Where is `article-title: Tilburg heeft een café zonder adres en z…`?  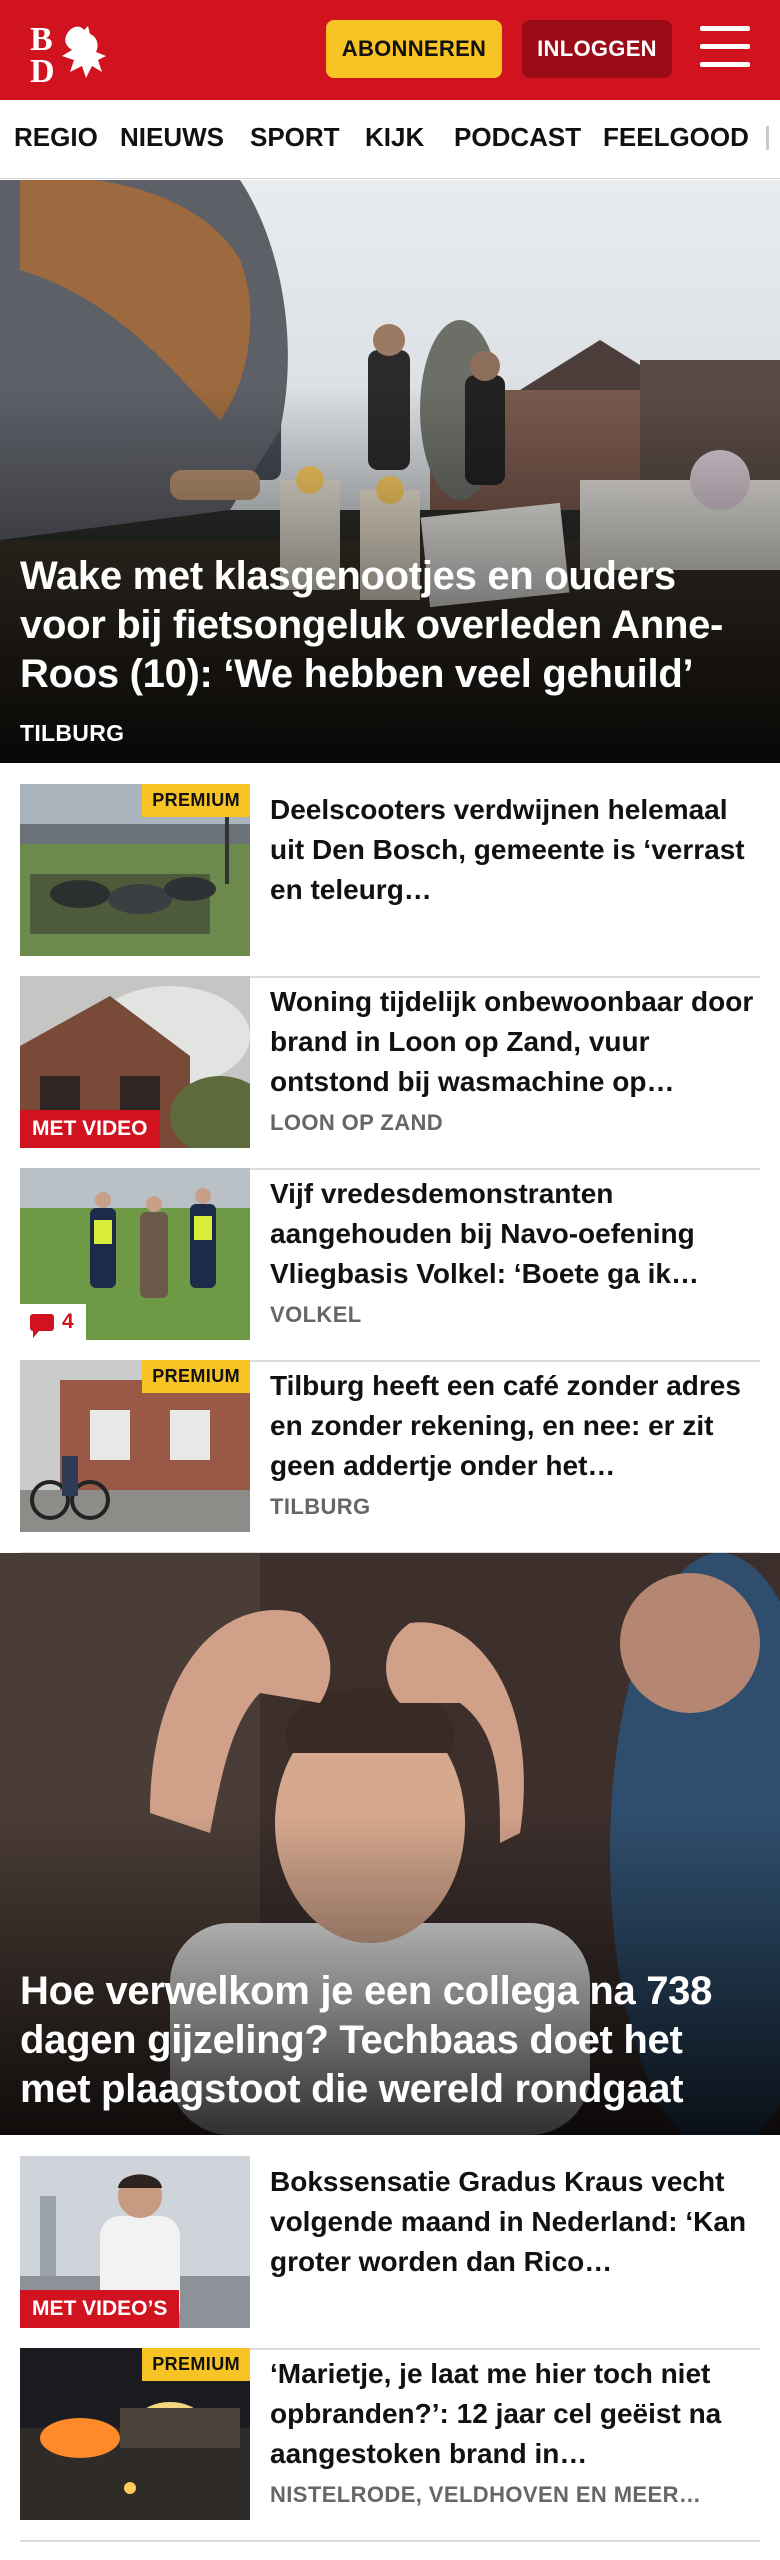 article-title: Tilburg heeft een café zonder adres en z… is located at coordinates (515, 1426).